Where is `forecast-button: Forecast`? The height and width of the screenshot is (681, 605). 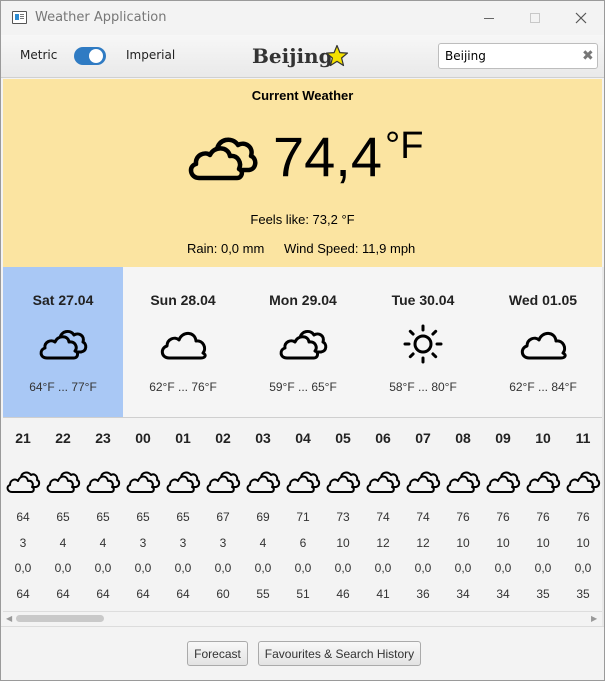 forecast-button: Forecast is located at coordinates (217, 653).